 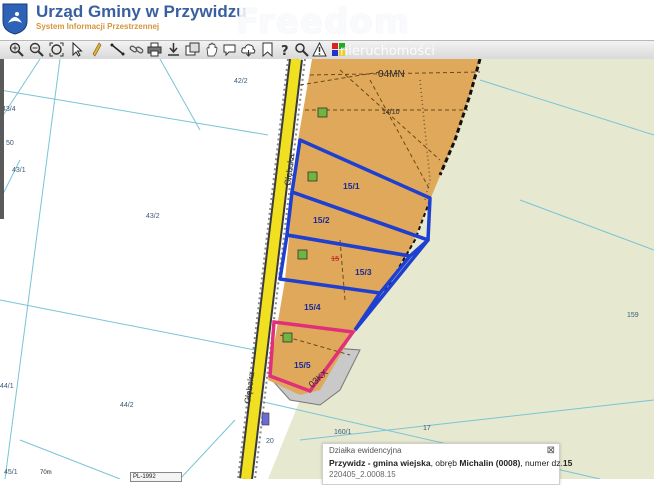 What do you see at coordinates (248, 49) in the screenshot?
I see `cloud-icon` at bounding box center [248, 49].